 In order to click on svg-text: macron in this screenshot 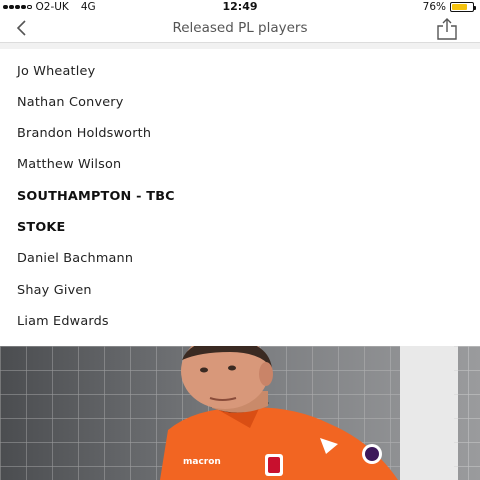, I will do `click(202, 462)`.